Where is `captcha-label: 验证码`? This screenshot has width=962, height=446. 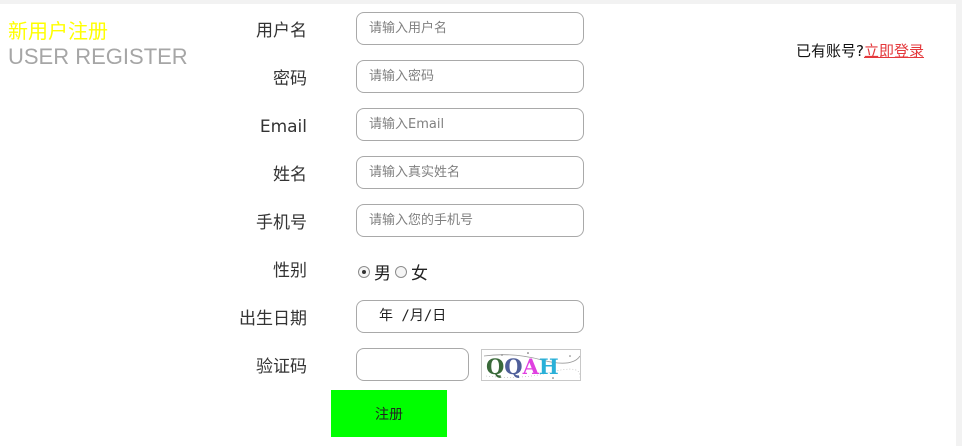
captcha-label: 验证码 is located at coordinates (281, 367).